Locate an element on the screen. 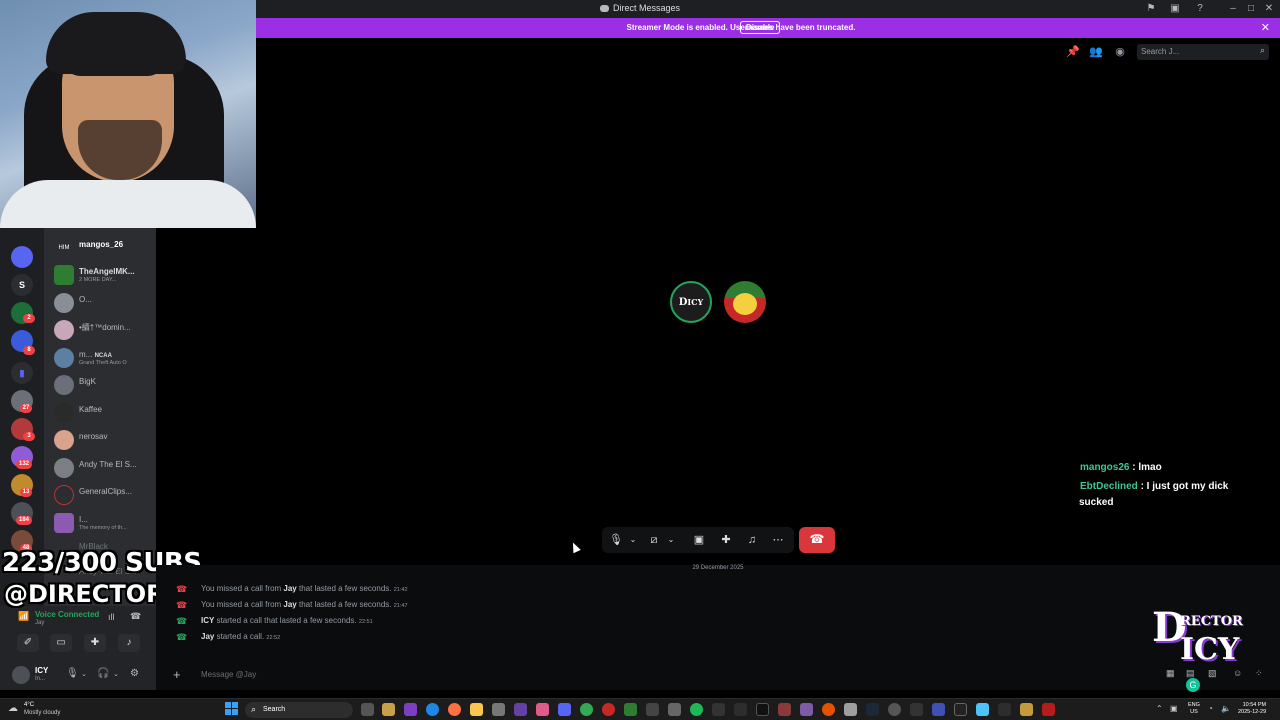  search-input: Search J... ⌕ is located at coordinates (1203, 52).